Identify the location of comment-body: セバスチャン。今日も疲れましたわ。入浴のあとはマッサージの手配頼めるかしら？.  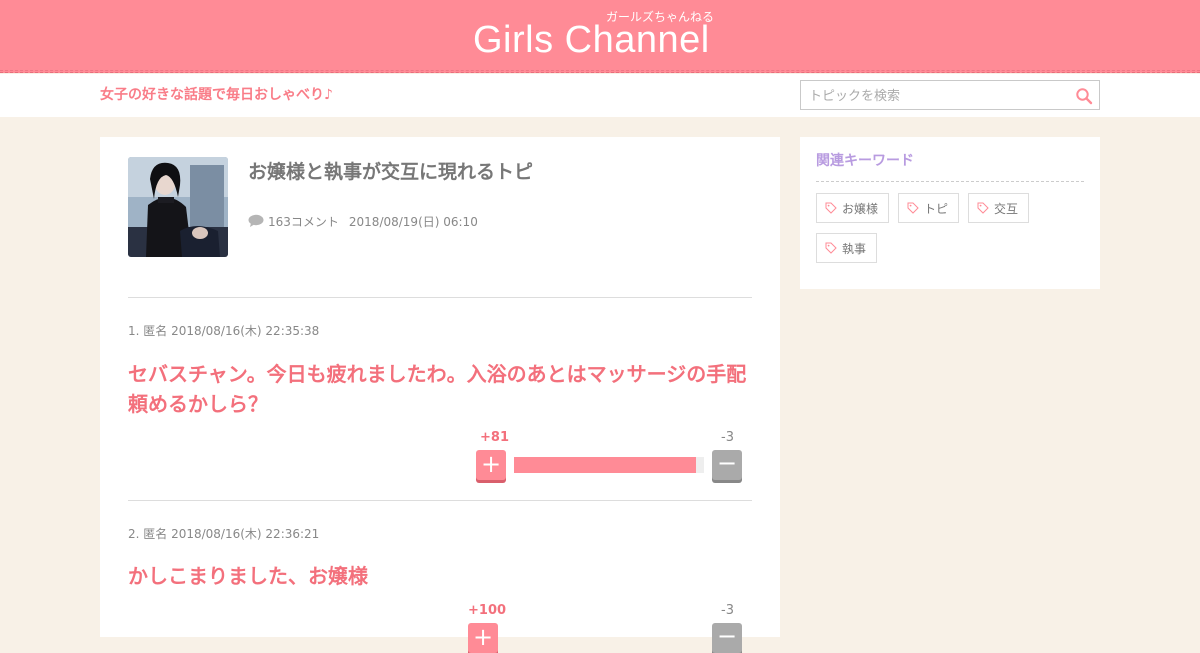
(437, 389).